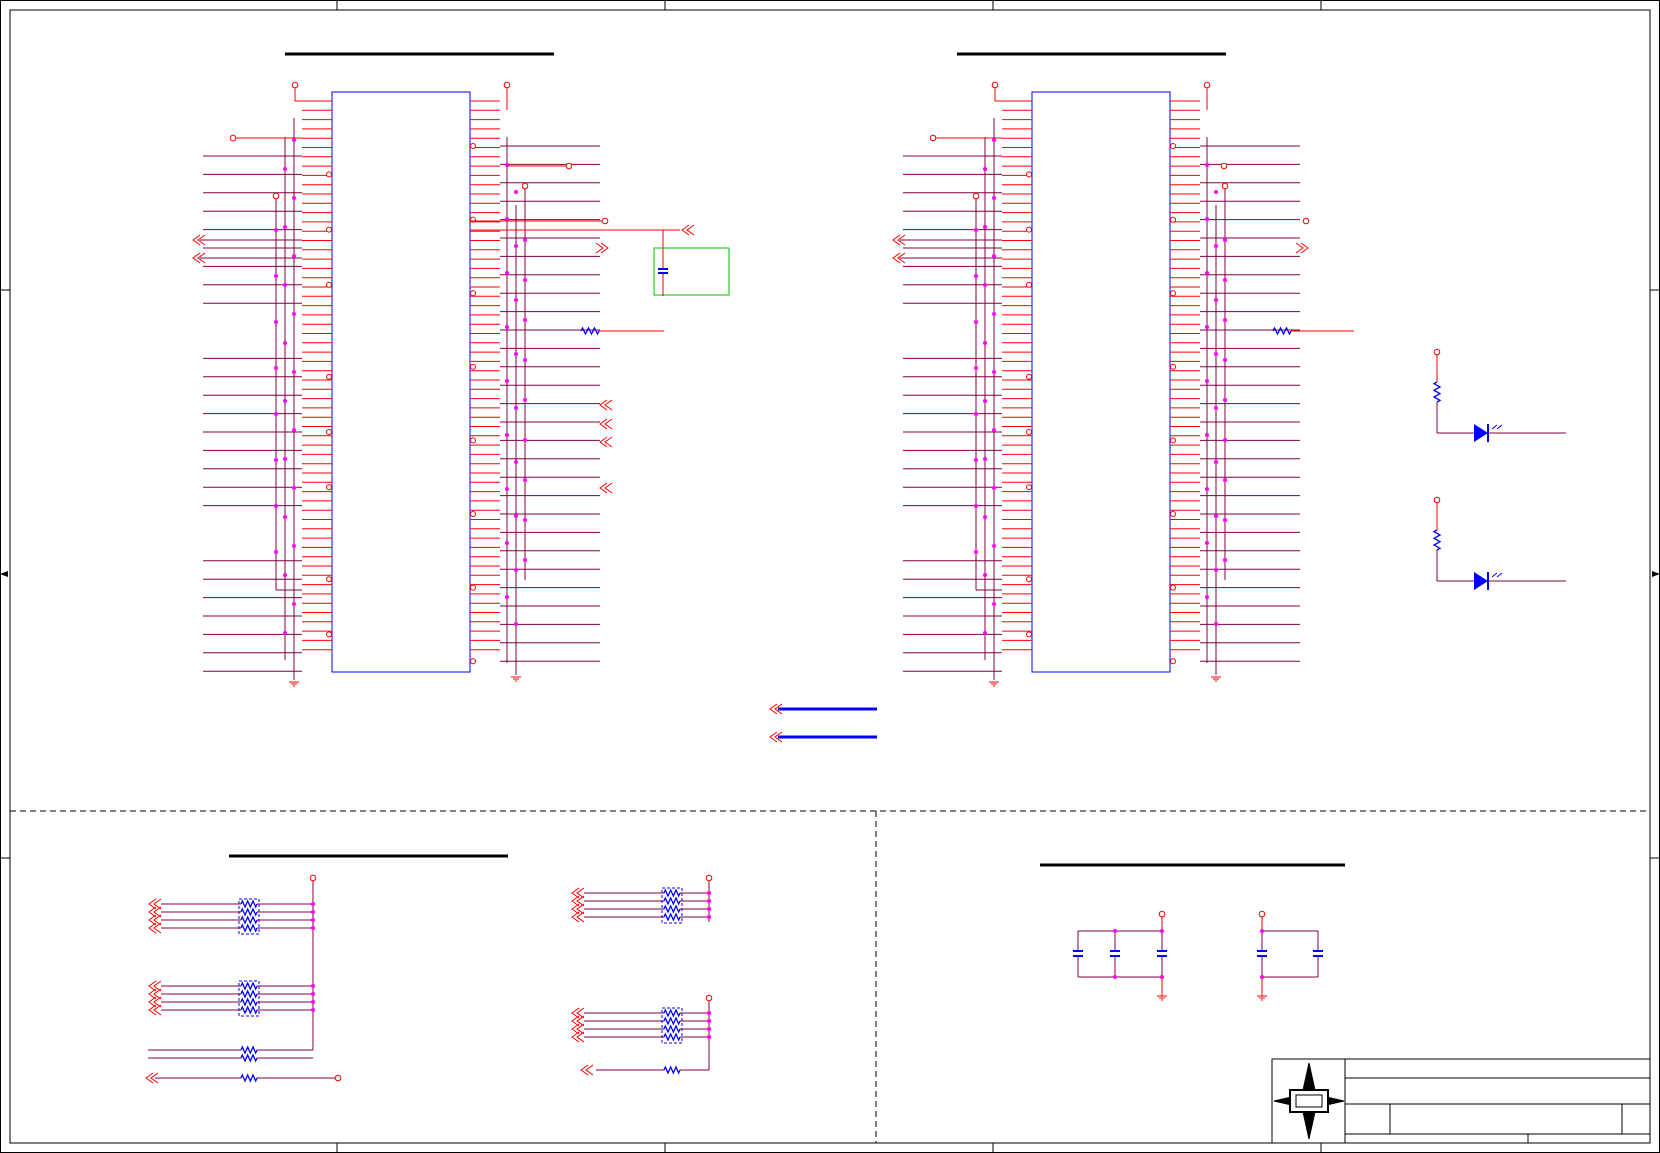 This screenshot has height=1153, width=1660. What do you see at coordinates (1309, 1101) in the screenshot?
I see `compass-star-logo` at bounding box center [1309, 1101].